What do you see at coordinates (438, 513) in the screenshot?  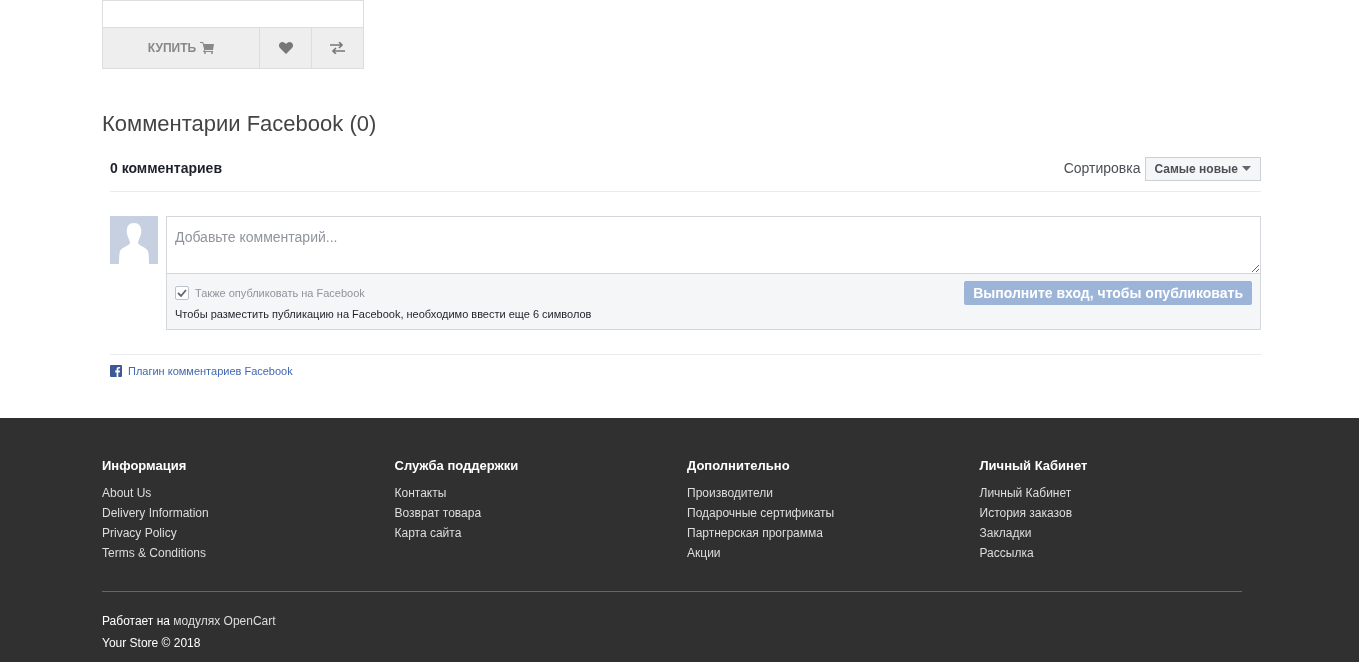 I see `footer-link: Возврат товара` at bounding box center [438, 513].